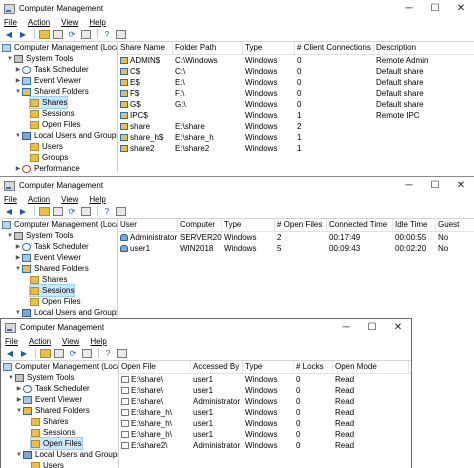  What do you see at coordinates (334, 48) in the screenshot?
I see `column-header: # Client Connections` at bounding box center [334, 48].